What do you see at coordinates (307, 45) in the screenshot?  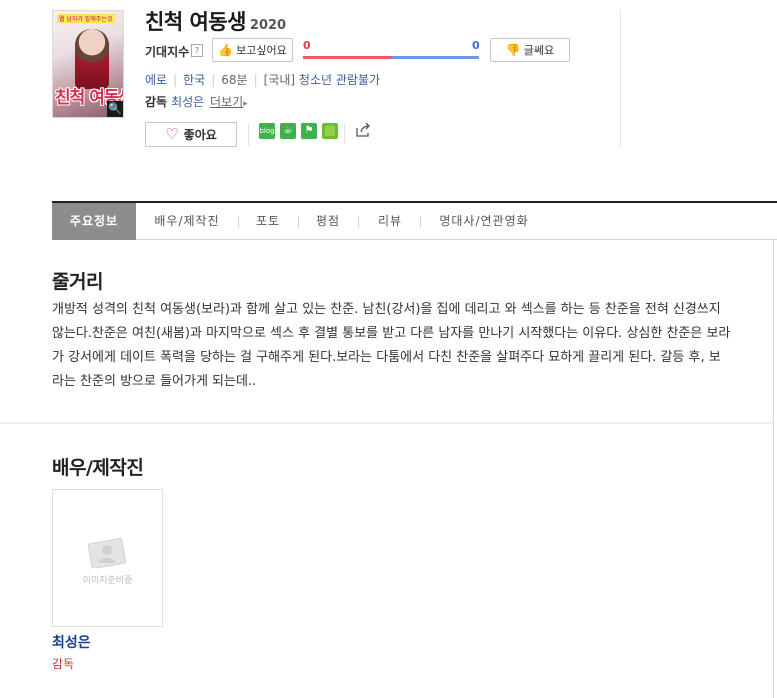 I see `want-count: 0` at bounding box center [307, 45].